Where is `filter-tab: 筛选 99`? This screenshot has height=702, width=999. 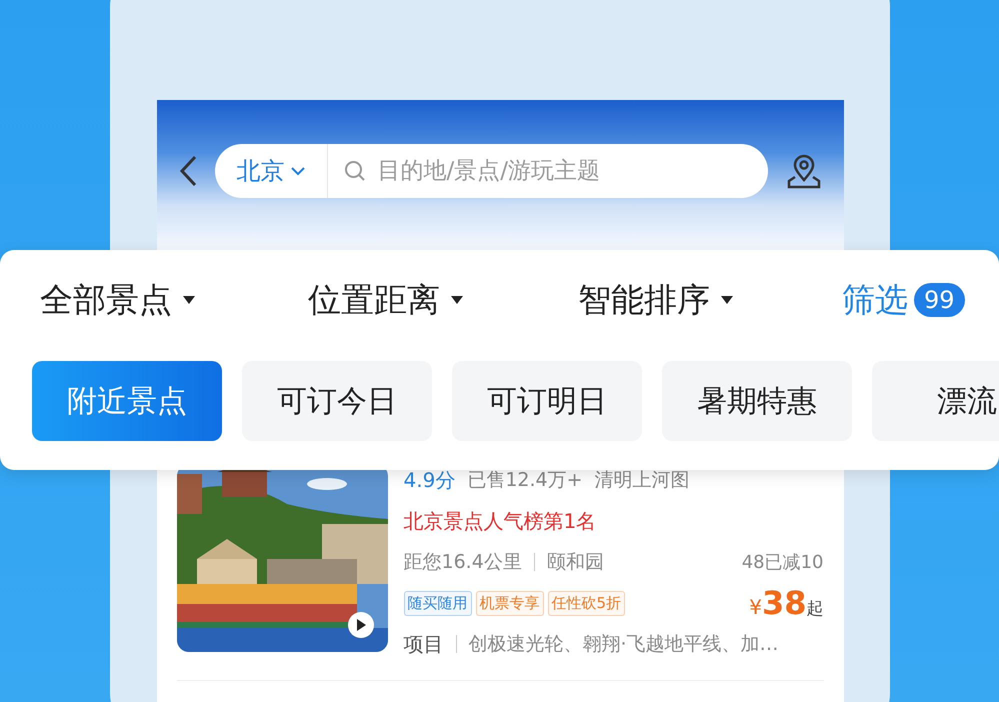
filter-tab: 筛选 99 is located at coordinates (903, 300).